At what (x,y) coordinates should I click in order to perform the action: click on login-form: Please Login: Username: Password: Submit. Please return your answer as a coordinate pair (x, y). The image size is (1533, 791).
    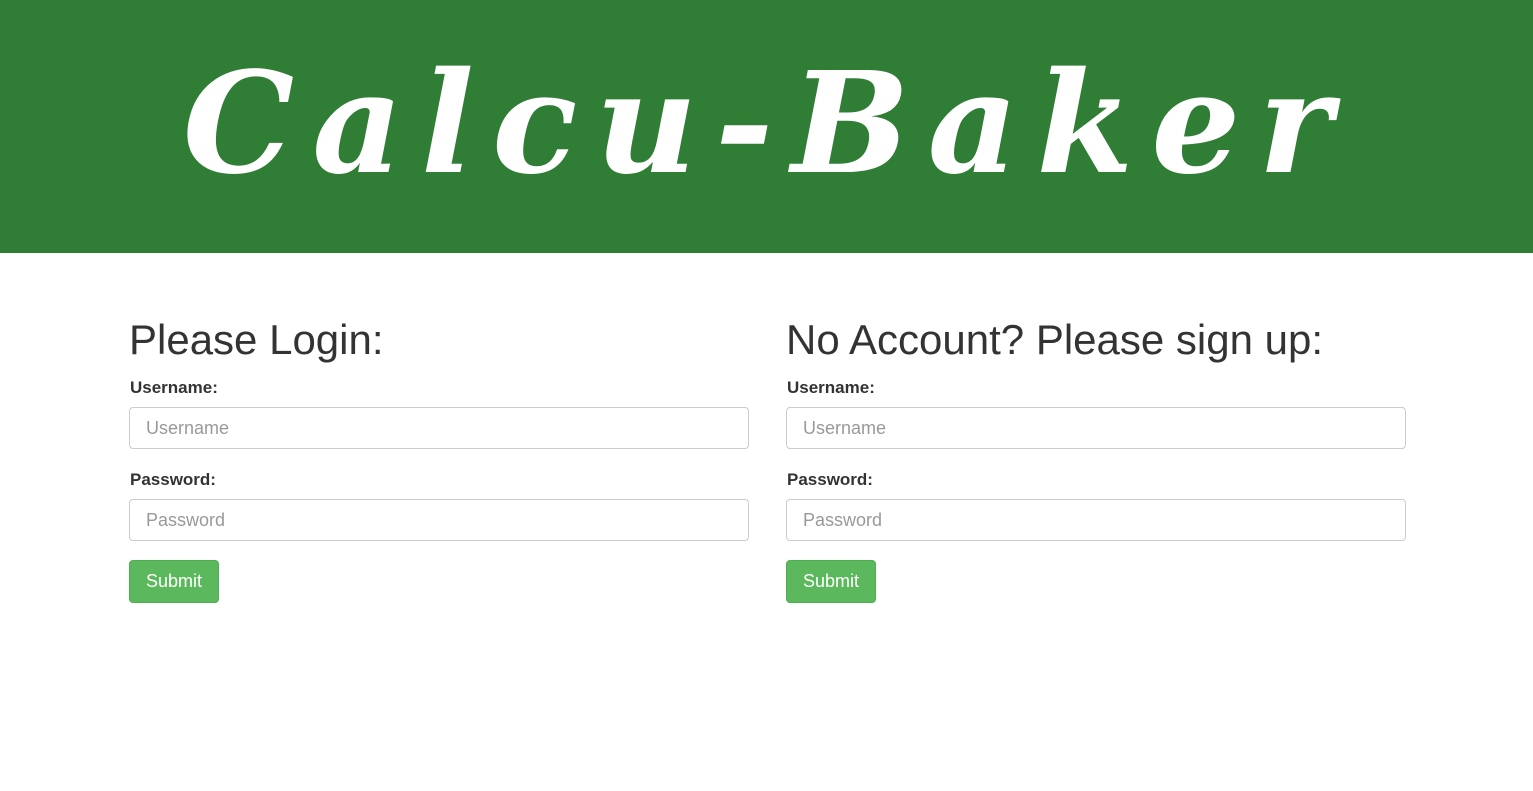
    Looking at the image, I should click on (439, 459).